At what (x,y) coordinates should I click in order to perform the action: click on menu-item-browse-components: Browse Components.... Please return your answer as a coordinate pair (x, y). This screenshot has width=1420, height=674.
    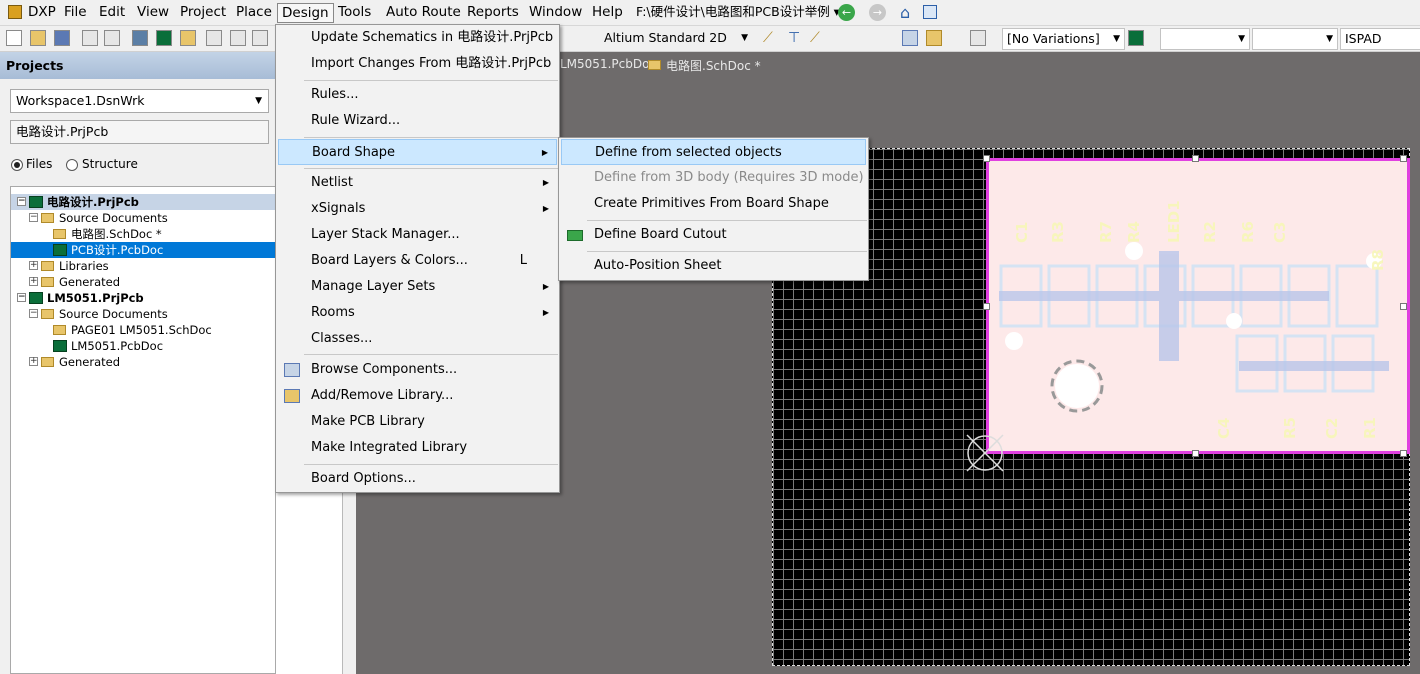
    Looking at the image, I should click on (417, 370).